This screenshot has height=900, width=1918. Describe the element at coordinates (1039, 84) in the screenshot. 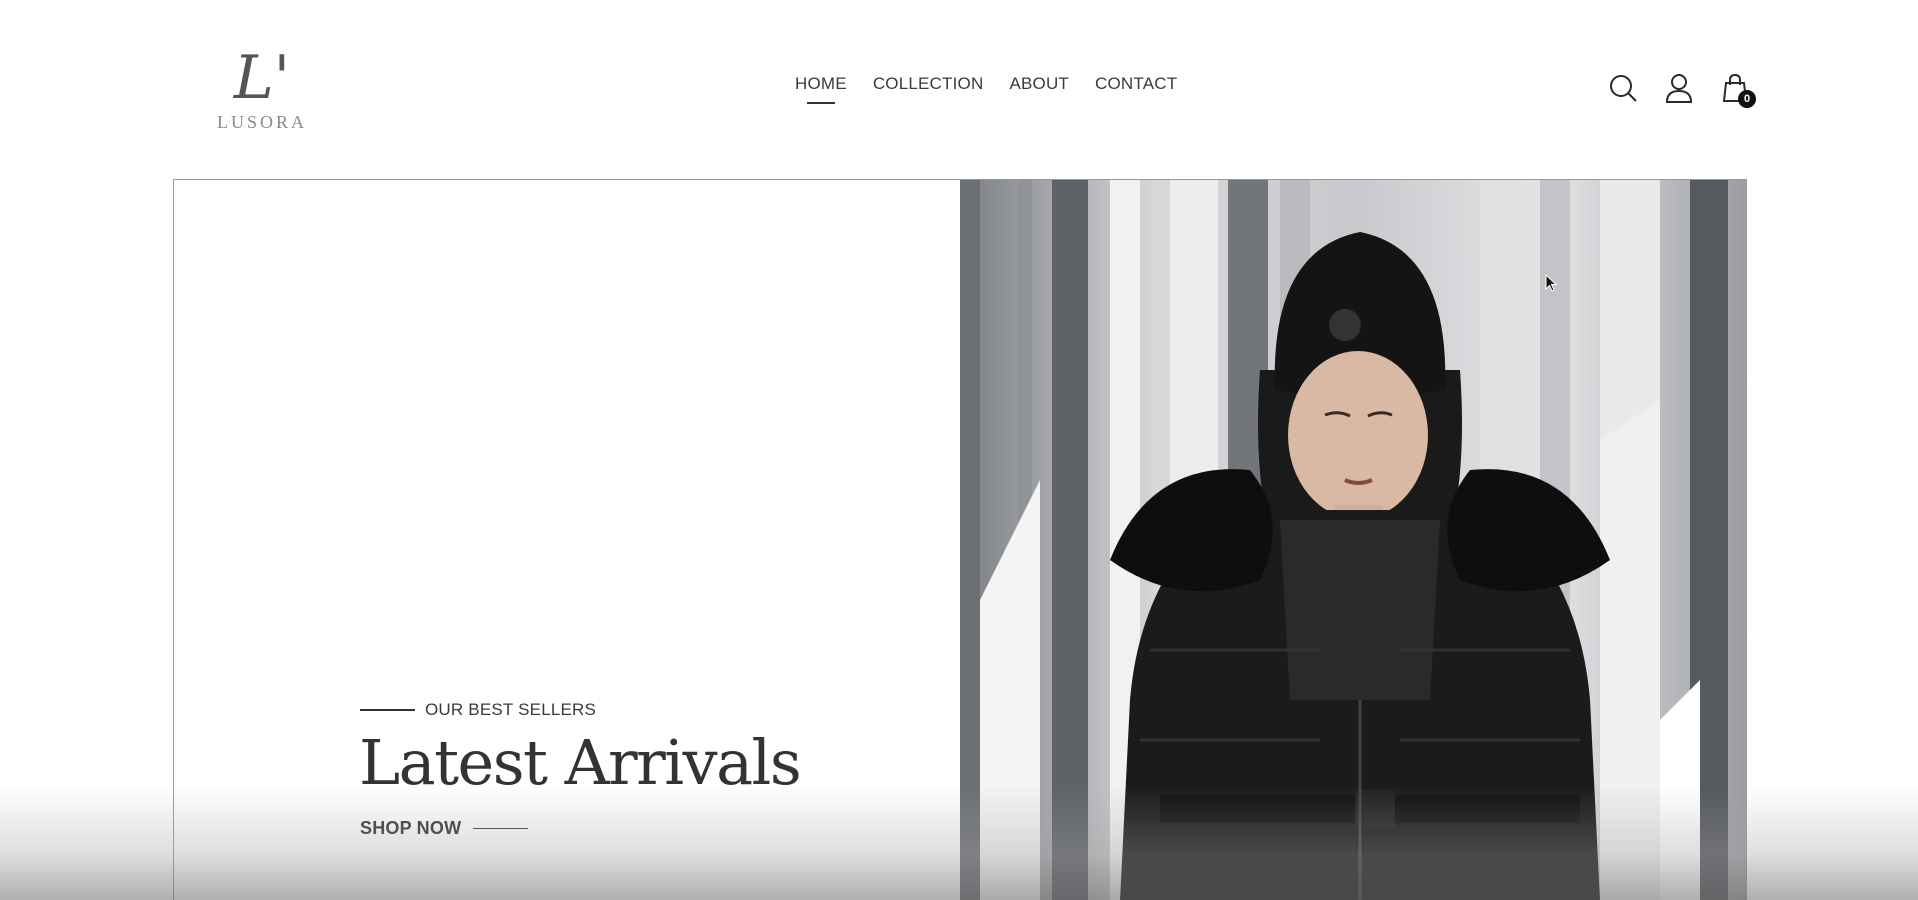

I see `nav-about: ABOUT` at that location.